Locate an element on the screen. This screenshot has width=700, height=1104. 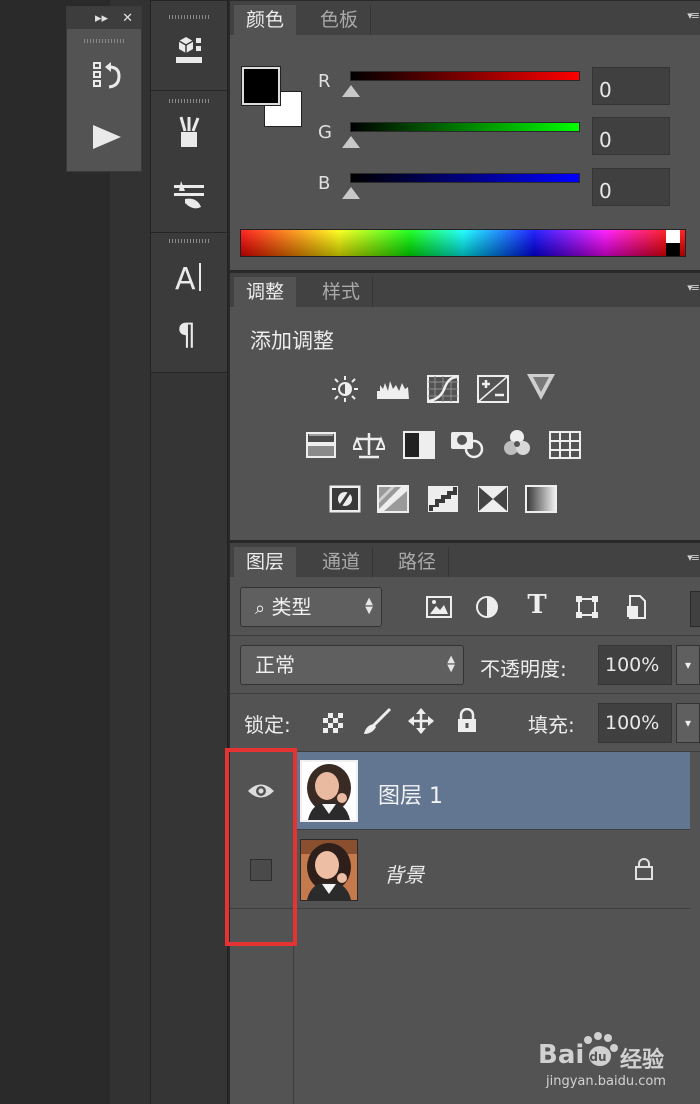
opacity-slider-toggle: ▾ is located at coordinates (688, 665).